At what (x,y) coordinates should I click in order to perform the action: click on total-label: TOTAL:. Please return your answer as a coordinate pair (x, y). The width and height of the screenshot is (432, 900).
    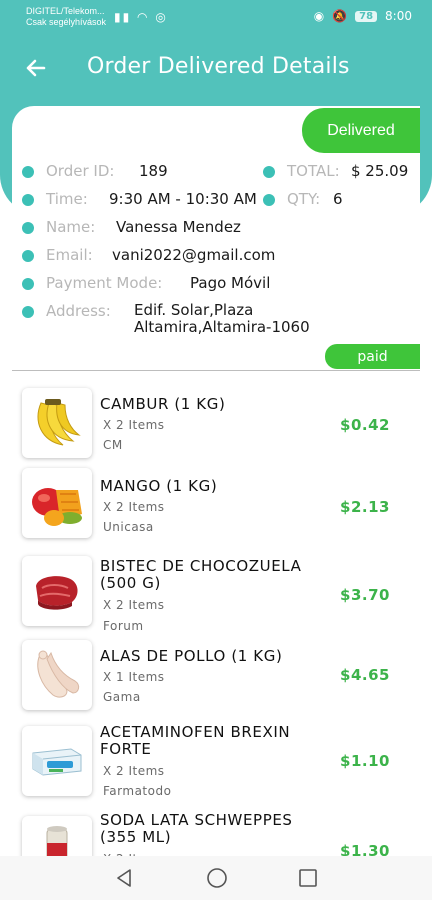
    Looking at the image, I should click on (313, 171).